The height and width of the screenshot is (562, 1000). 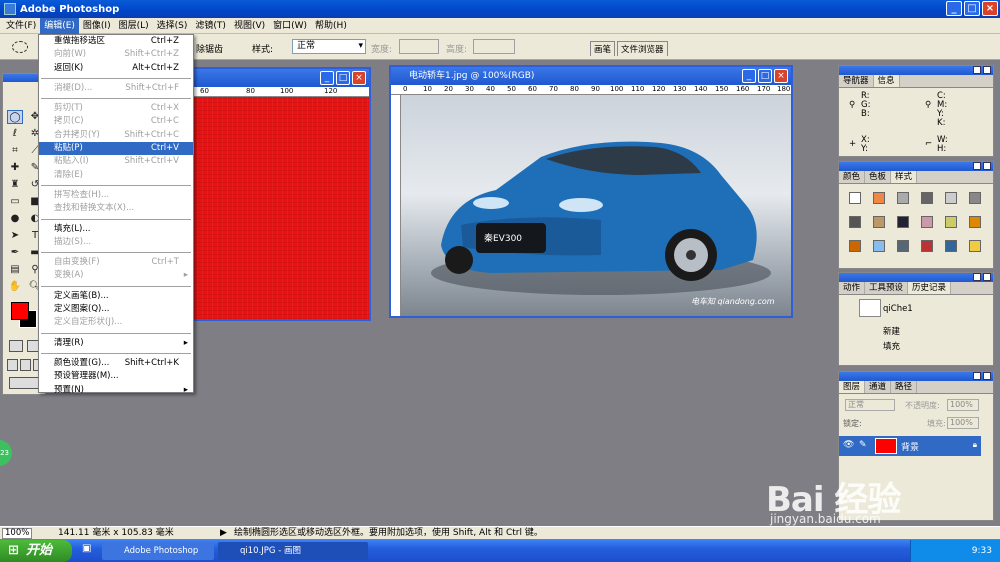 What do you see at coordinates (172, 26) in the screenshot?
I see `menu-select: 选择(S)` at bounding box center [172, 26].